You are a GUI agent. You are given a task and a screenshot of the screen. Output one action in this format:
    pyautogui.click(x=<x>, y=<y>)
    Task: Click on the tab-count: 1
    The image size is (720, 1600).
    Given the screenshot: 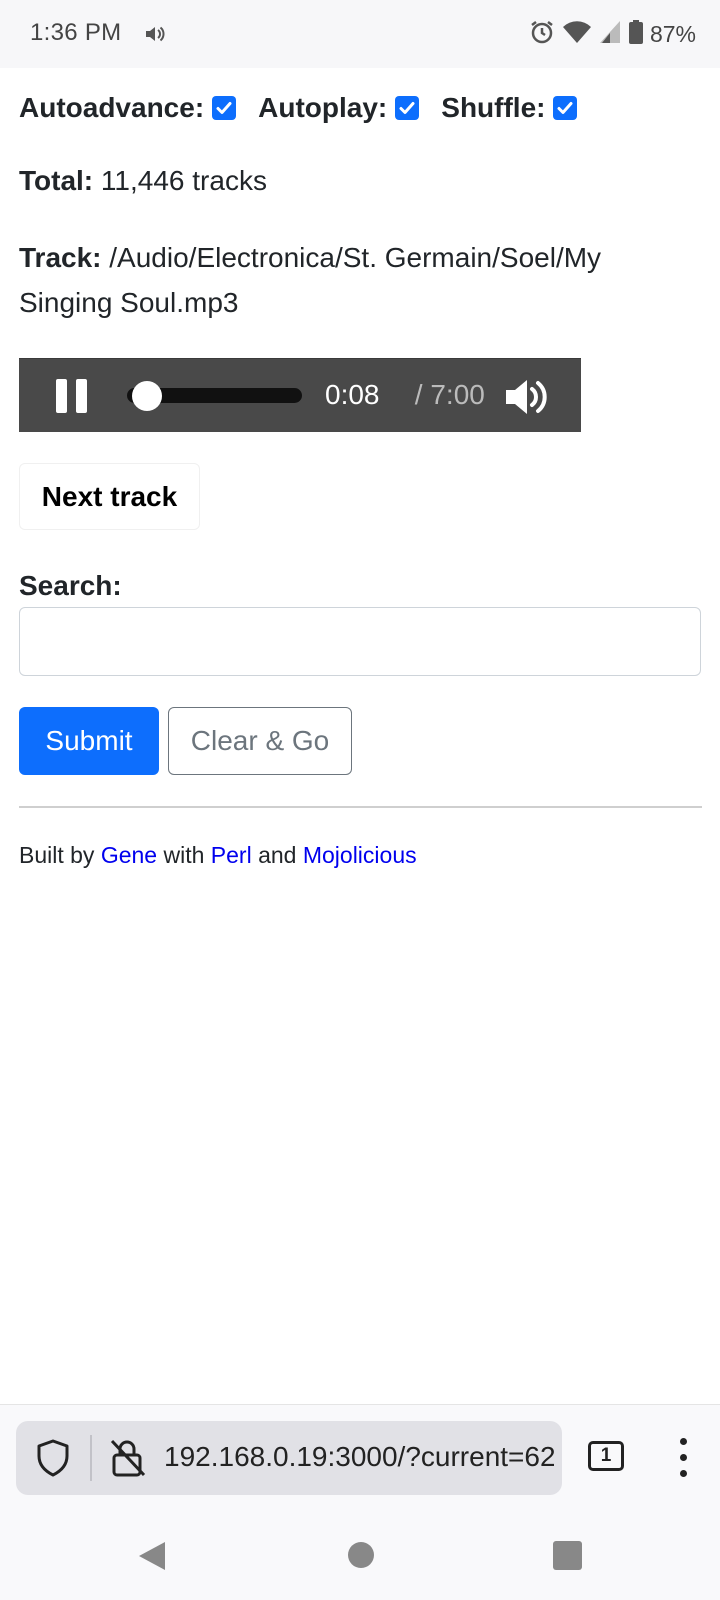 What is the action you would take?
    pyautogui.click(x=606, y=1455)
    